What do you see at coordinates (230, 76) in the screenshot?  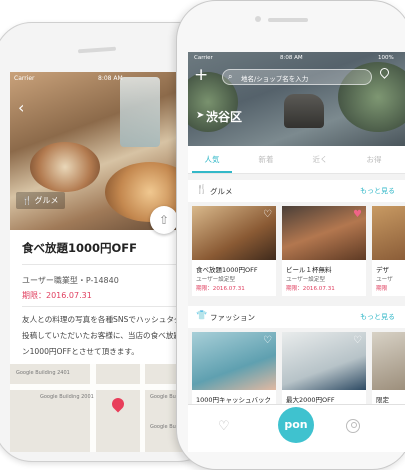 I see `search-icon: ⌕` at bounding box center [230, 76].